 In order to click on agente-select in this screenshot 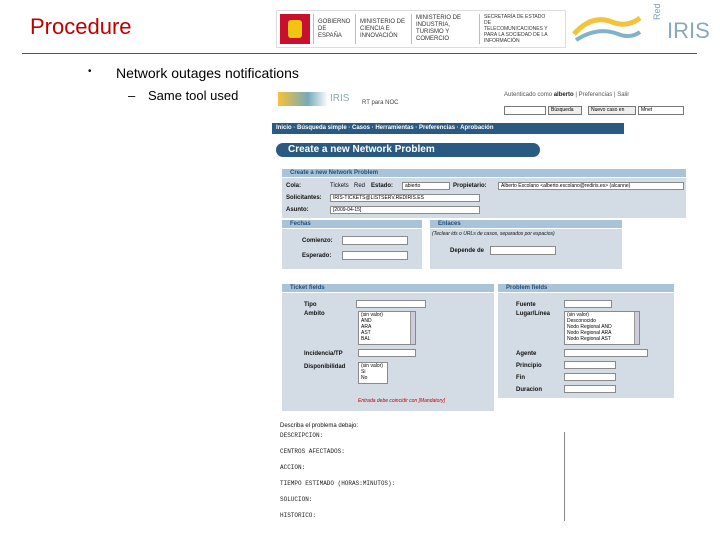, I will do `click(606, 353)`.